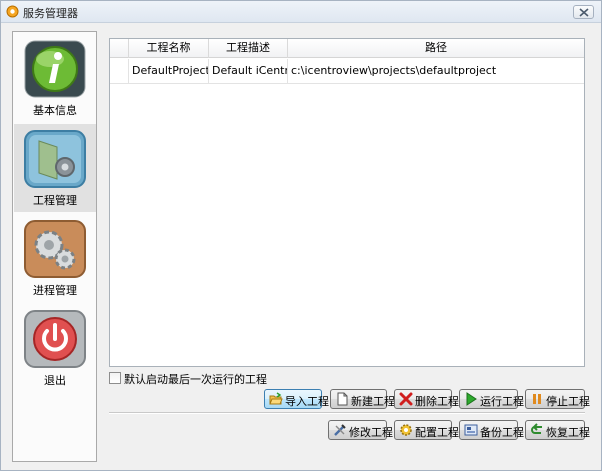 The width and height of the screenshot is (602, 471). I want to click on separator, so click(347, 413).